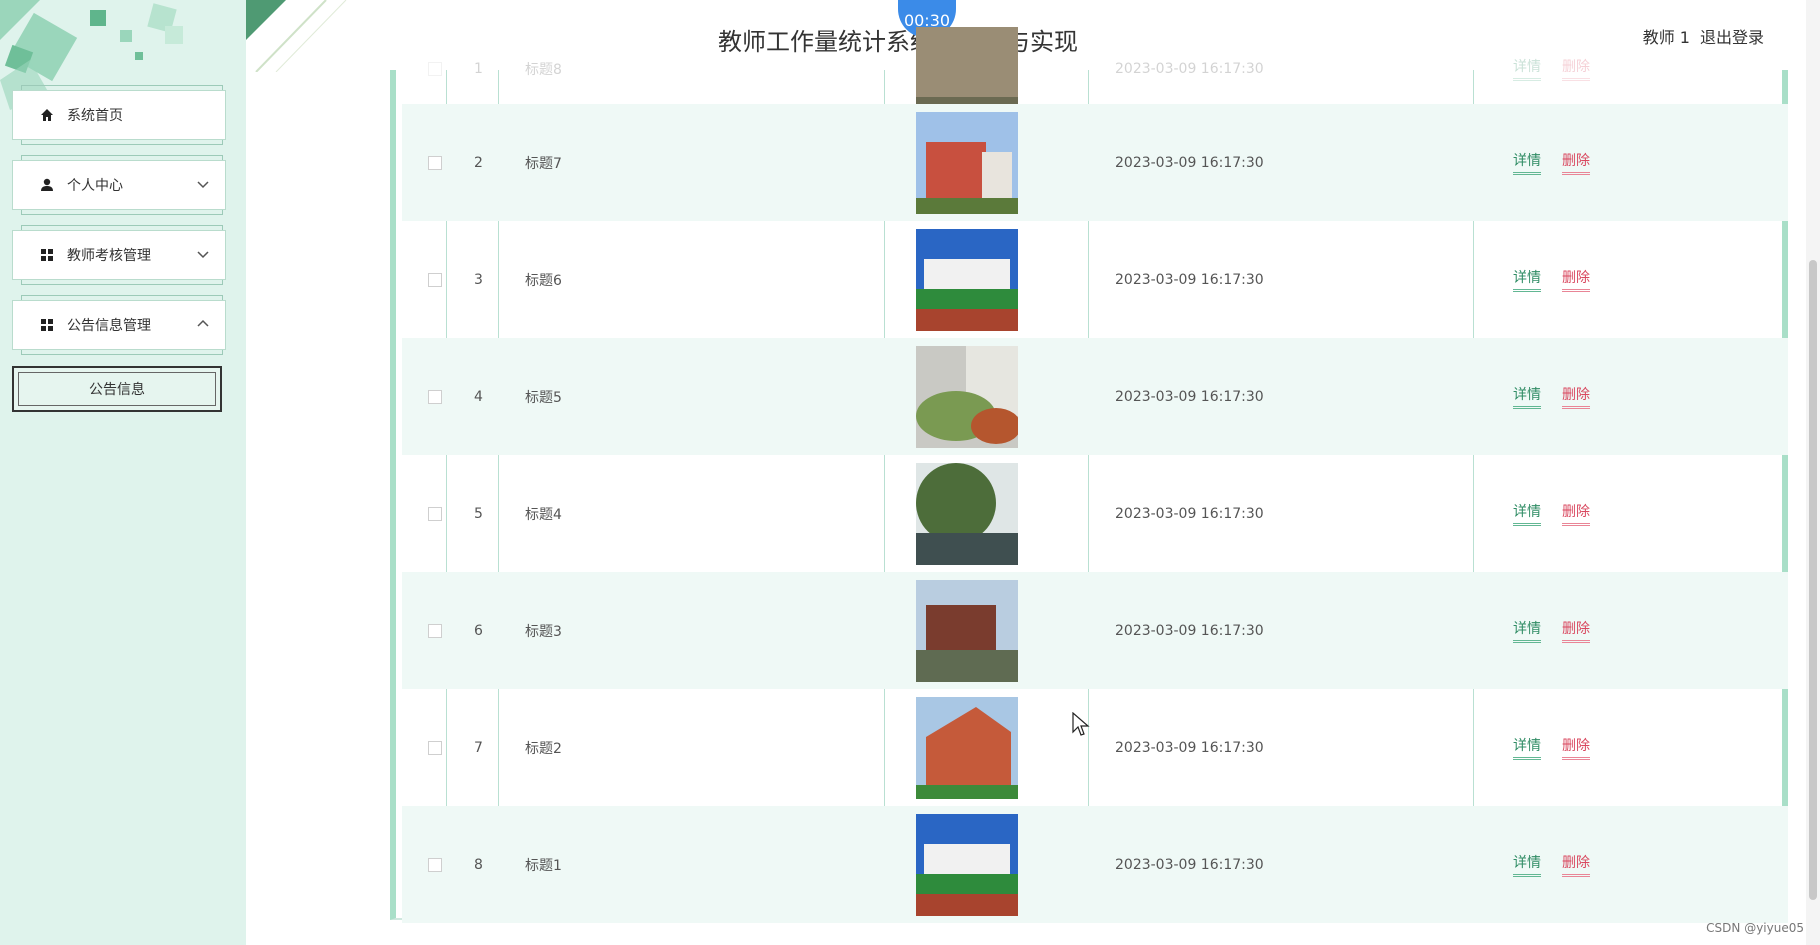 This screenshot has height=945, width=1820. What do you see at coordinates (543, 514) in the screenshot?
I see `row-title: 标题4` at bounding box center [543, 514].